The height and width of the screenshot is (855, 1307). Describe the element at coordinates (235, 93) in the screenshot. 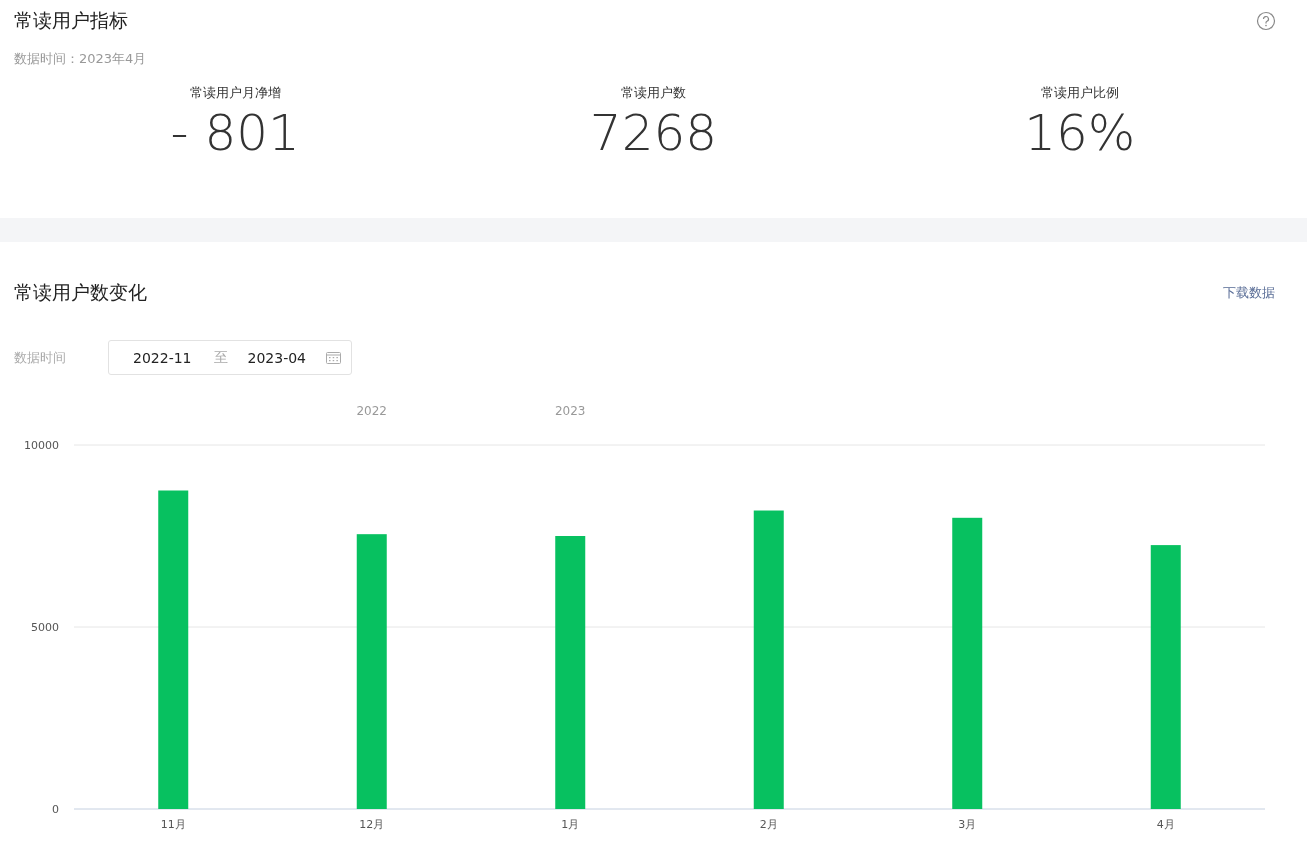

I see `metric-label: 常读用户月净增` at that location.